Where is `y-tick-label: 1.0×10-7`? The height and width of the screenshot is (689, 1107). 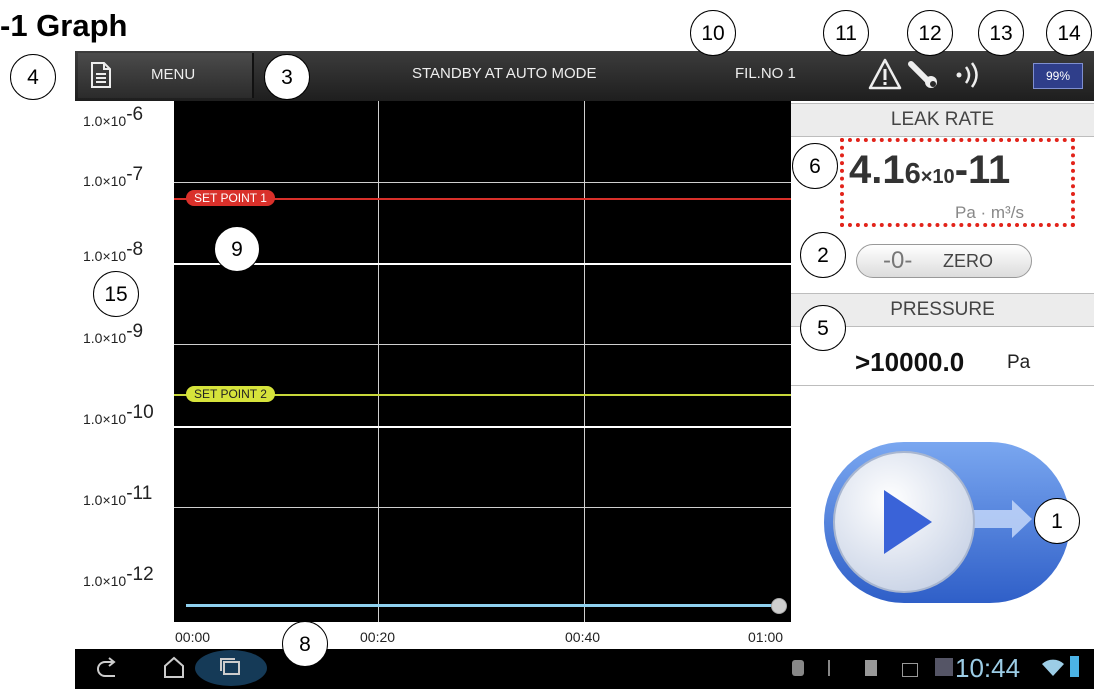 y-tick-label: 1.0×10-7 is located at coordinates (113, 178).